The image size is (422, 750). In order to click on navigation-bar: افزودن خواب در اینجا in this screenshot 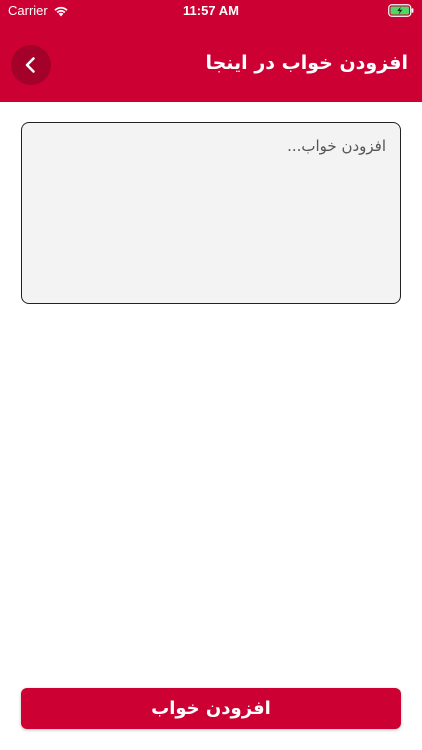, I will do `click(211, 62)`.